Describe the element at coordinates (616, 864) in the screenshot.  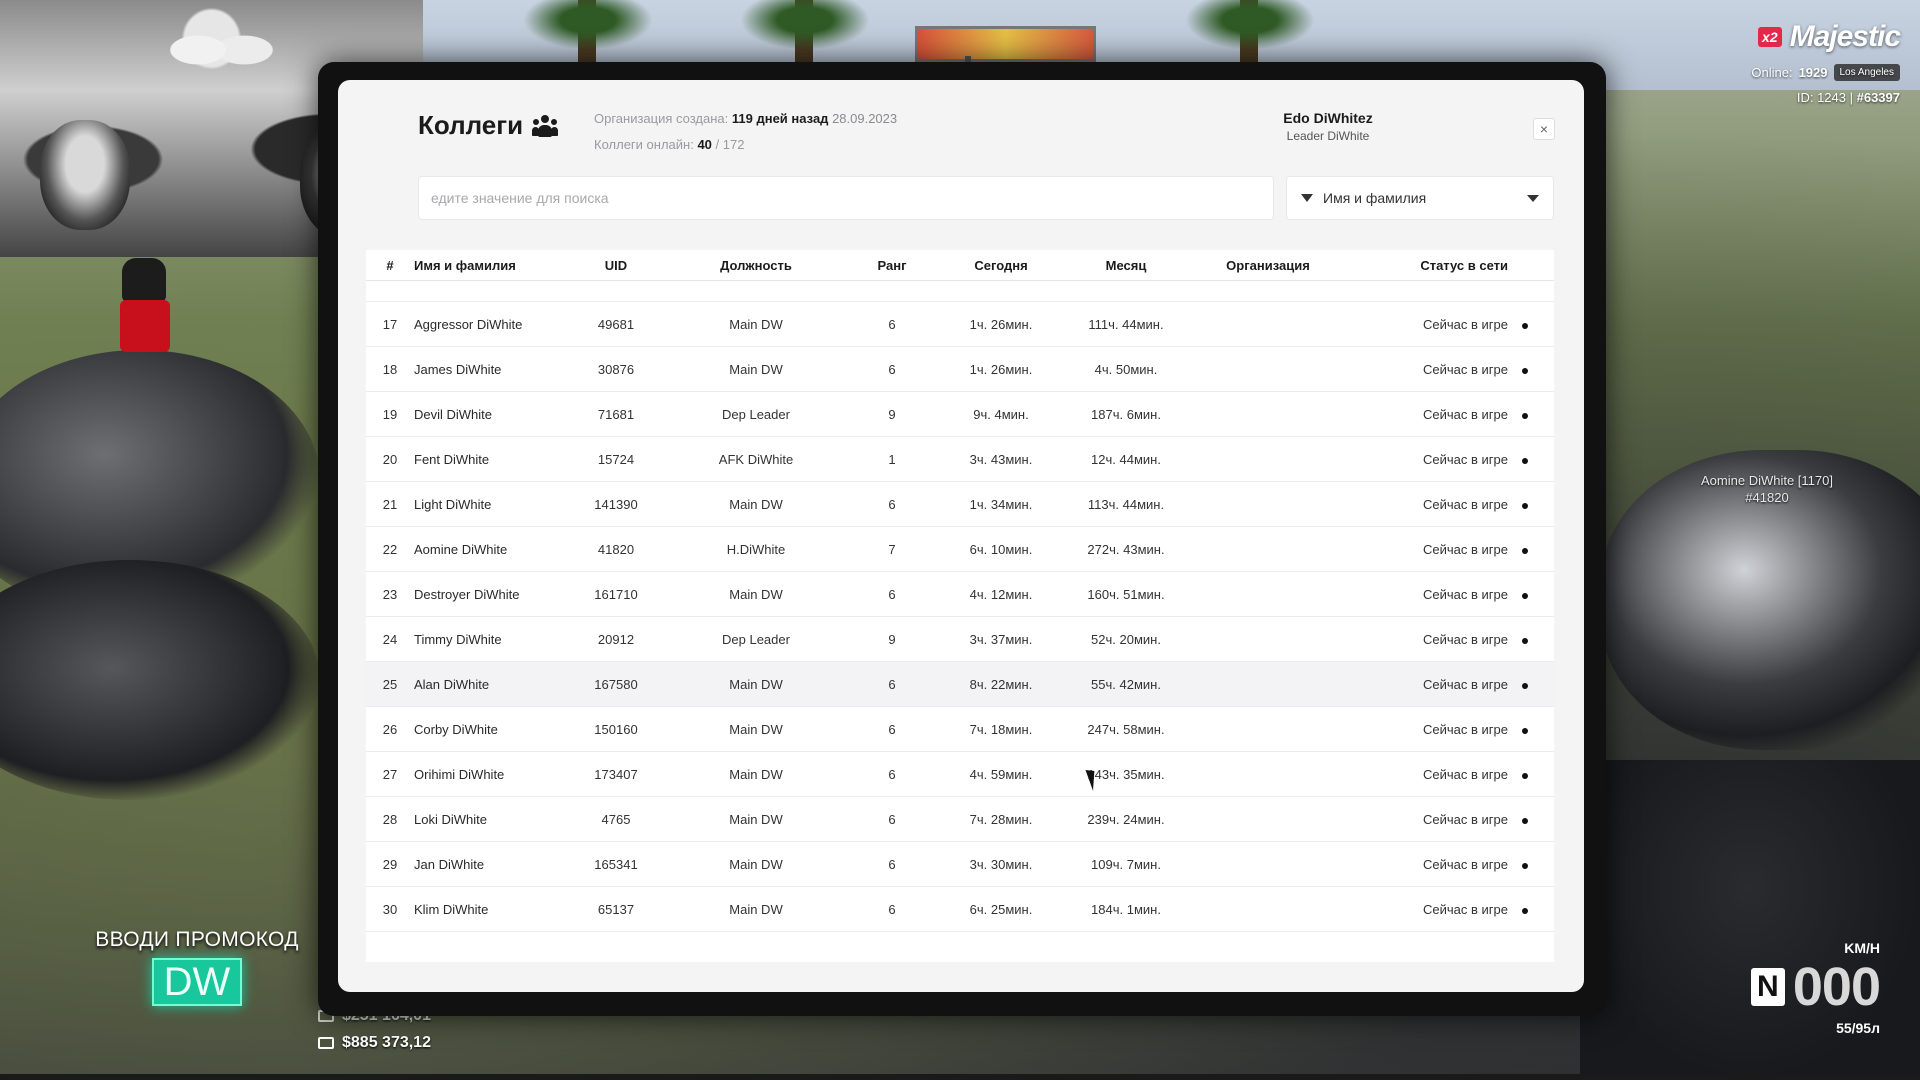
I see `row-uid: 165341` at that location.